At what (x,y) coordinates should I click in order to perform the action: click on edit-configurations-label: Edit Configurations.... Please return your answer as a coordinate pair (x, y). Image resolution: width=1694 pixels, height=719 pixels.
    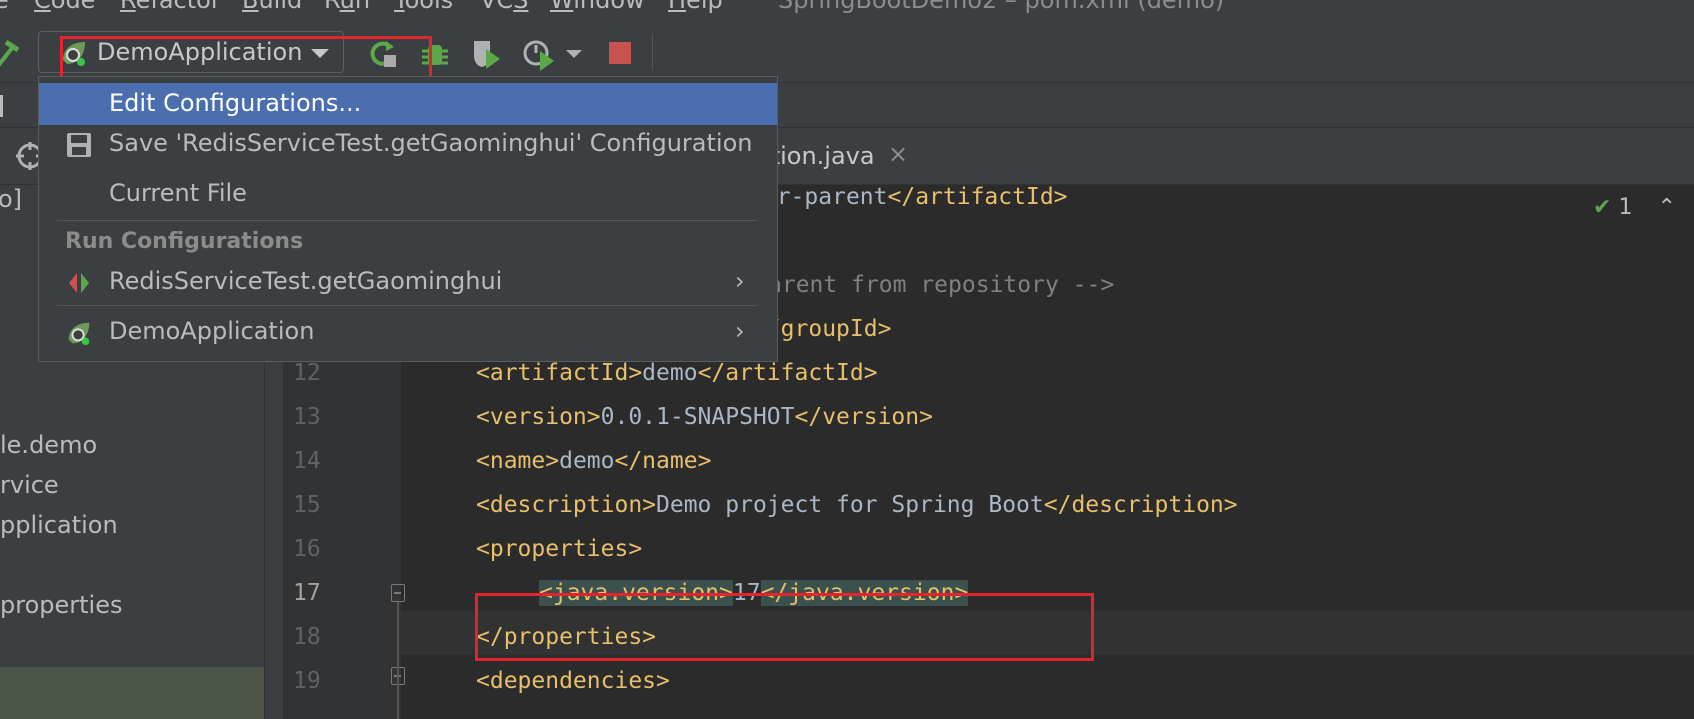
    Looking at the image, I should click on (235, 103).